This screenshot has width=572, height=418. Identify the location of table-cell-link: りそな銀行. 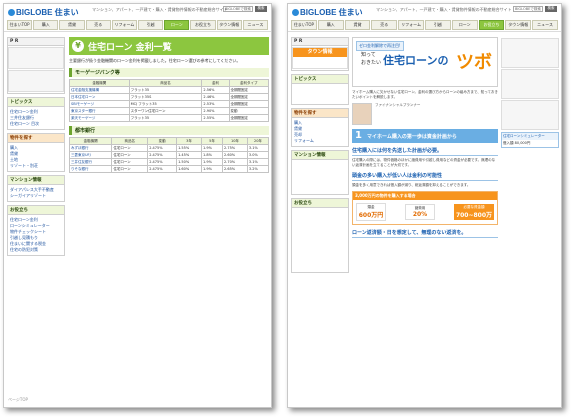
(90, 169).